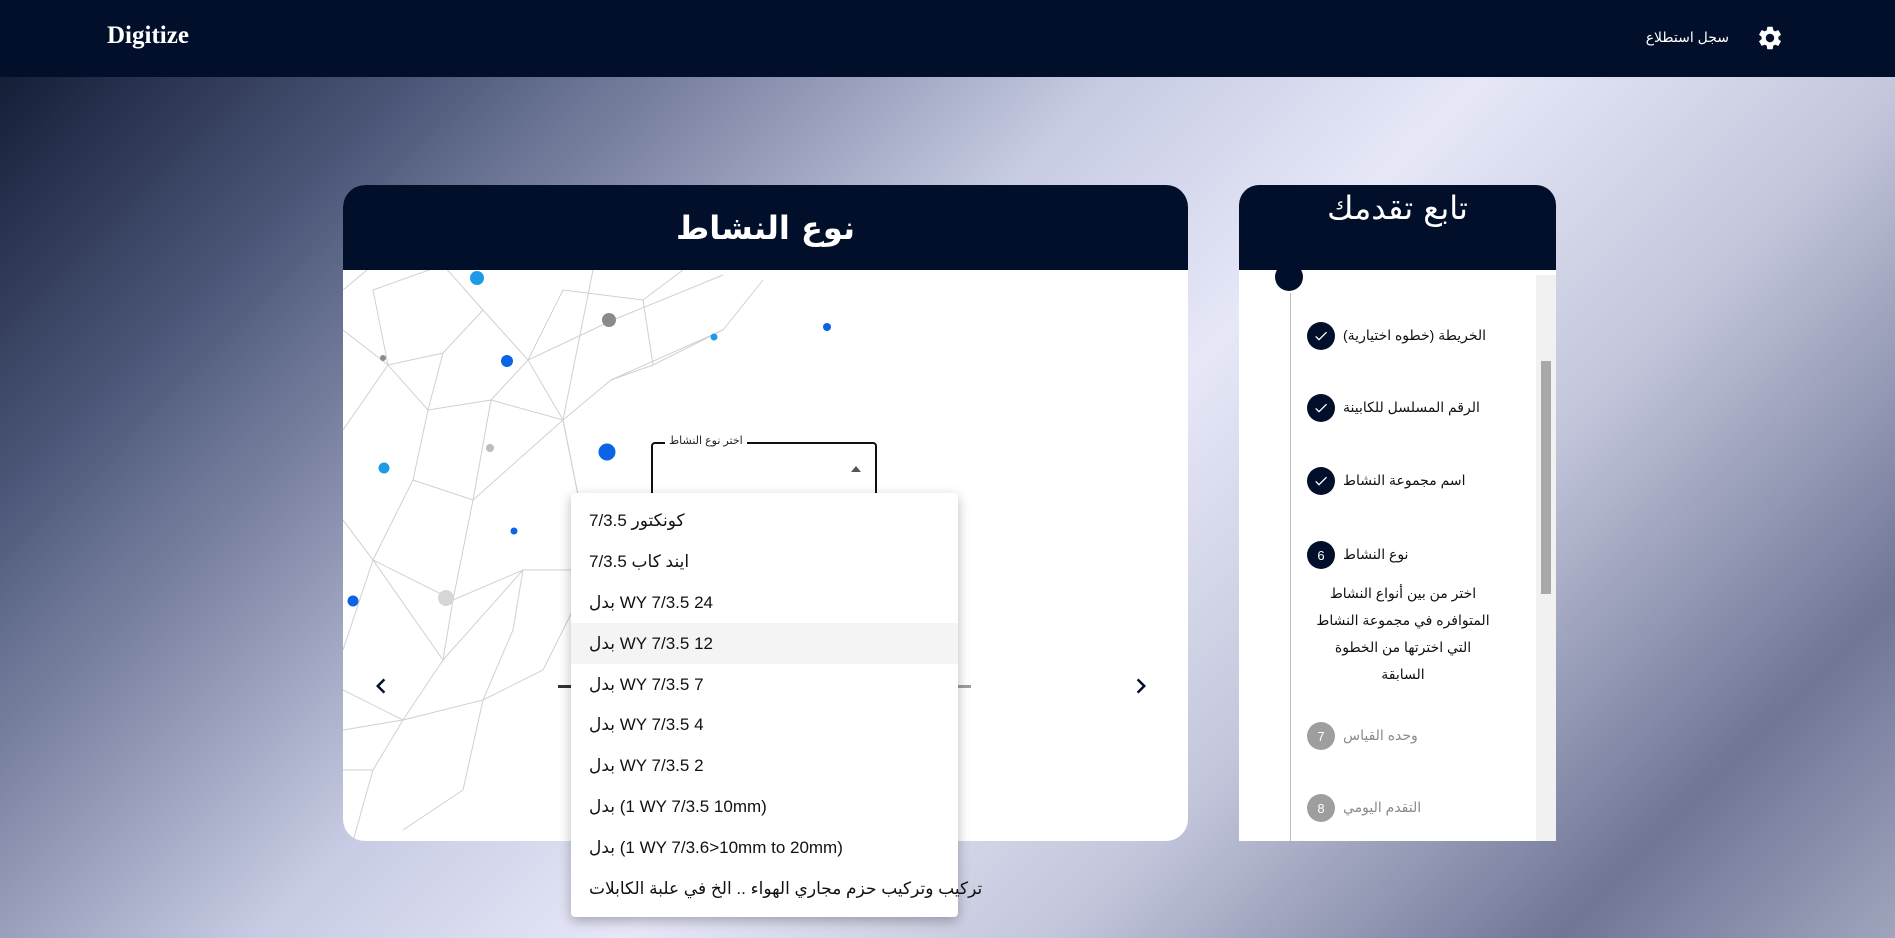 The image size is (1895, 938). Describe the element at coordinates (1321, 808) in the screenshot. I see `step-number: 8` at that location.